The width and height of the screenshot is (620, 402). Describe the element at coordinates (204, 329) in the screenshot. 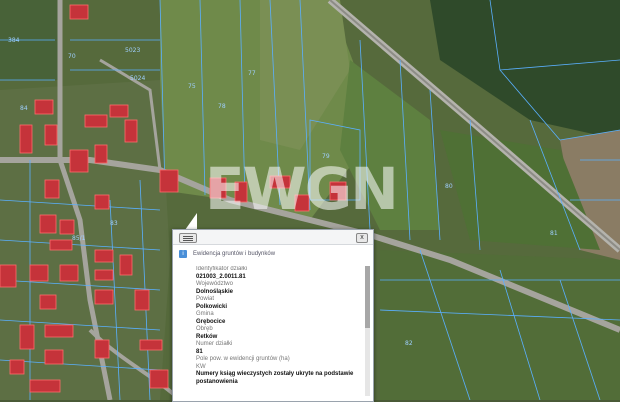

I see `row-label: Obręb` at that location.